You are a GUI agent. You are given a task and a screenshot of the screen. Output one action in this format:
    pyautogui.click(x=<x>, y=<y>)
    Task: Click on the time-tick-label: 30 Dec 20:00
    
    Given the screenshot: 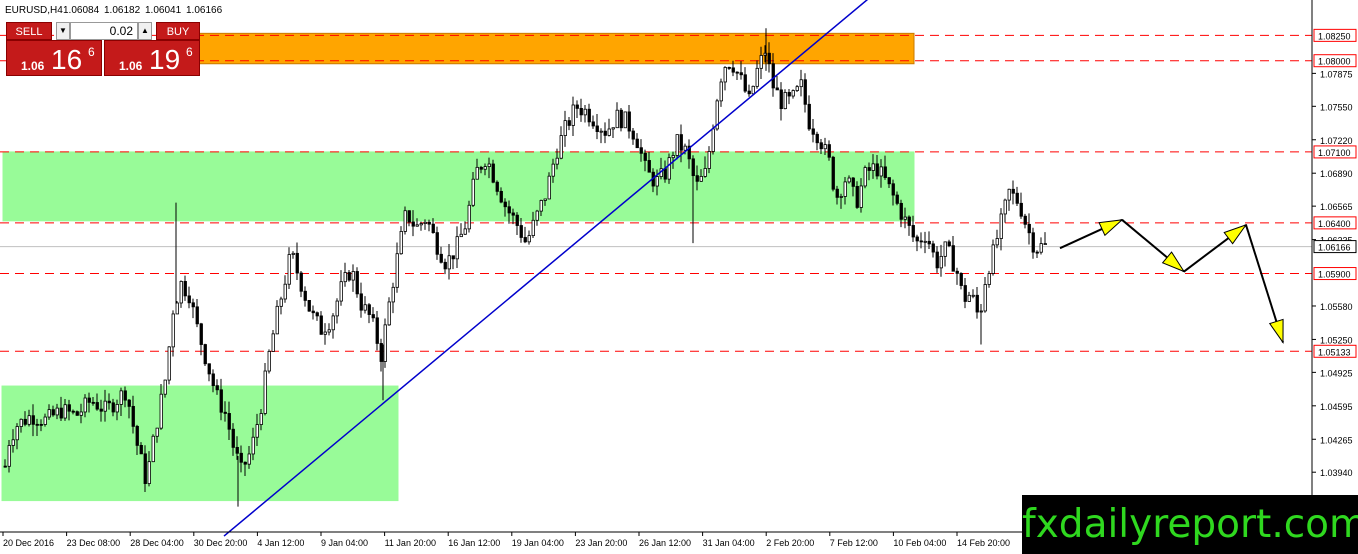 What is the action you would take?
    pyautogui.click(x=221, y=543)
    